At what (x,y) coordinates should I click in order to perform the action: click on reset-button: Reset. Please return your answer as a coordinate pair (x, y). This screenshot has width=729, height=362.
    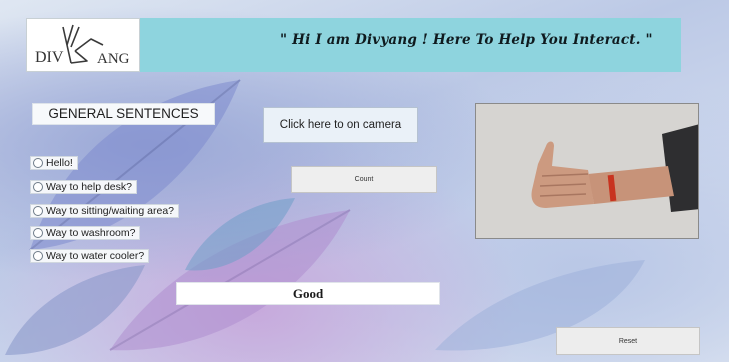
    Looking at the image, I should click on (628, 341).